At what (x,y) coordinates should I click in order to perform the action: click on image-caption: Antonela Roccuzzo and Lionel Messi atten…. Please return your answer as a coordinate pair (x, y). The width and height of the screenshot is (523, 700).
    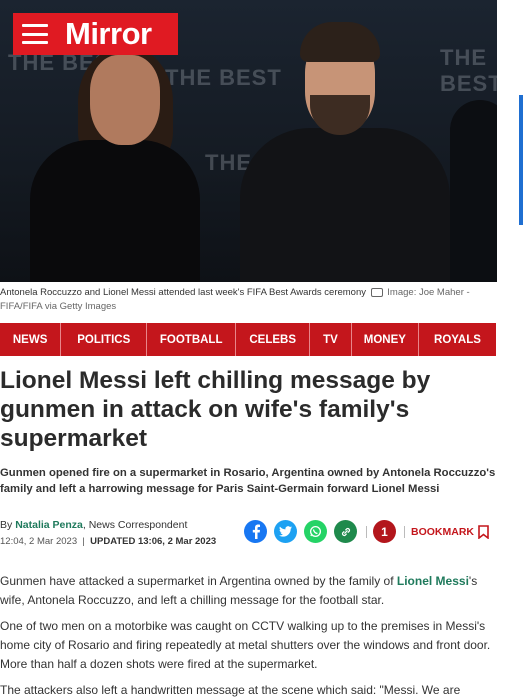
    Looking at the image, I should click on (242, 300).